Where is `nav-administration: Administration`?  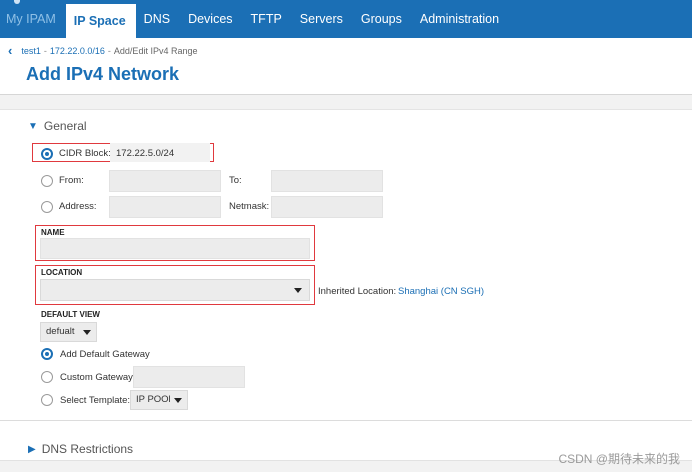 nav-administration: Administration is located at coordinates (460, 19).